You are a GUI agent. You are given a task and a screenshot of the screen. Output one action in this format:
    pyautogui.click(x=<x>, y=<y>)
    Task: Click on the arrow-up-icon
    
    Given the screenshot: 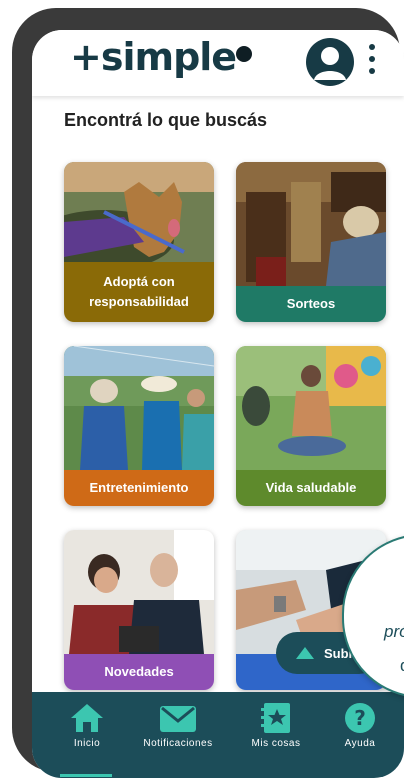 What is the action you would take?
    pyautogui.click(x=305, y=653)
    